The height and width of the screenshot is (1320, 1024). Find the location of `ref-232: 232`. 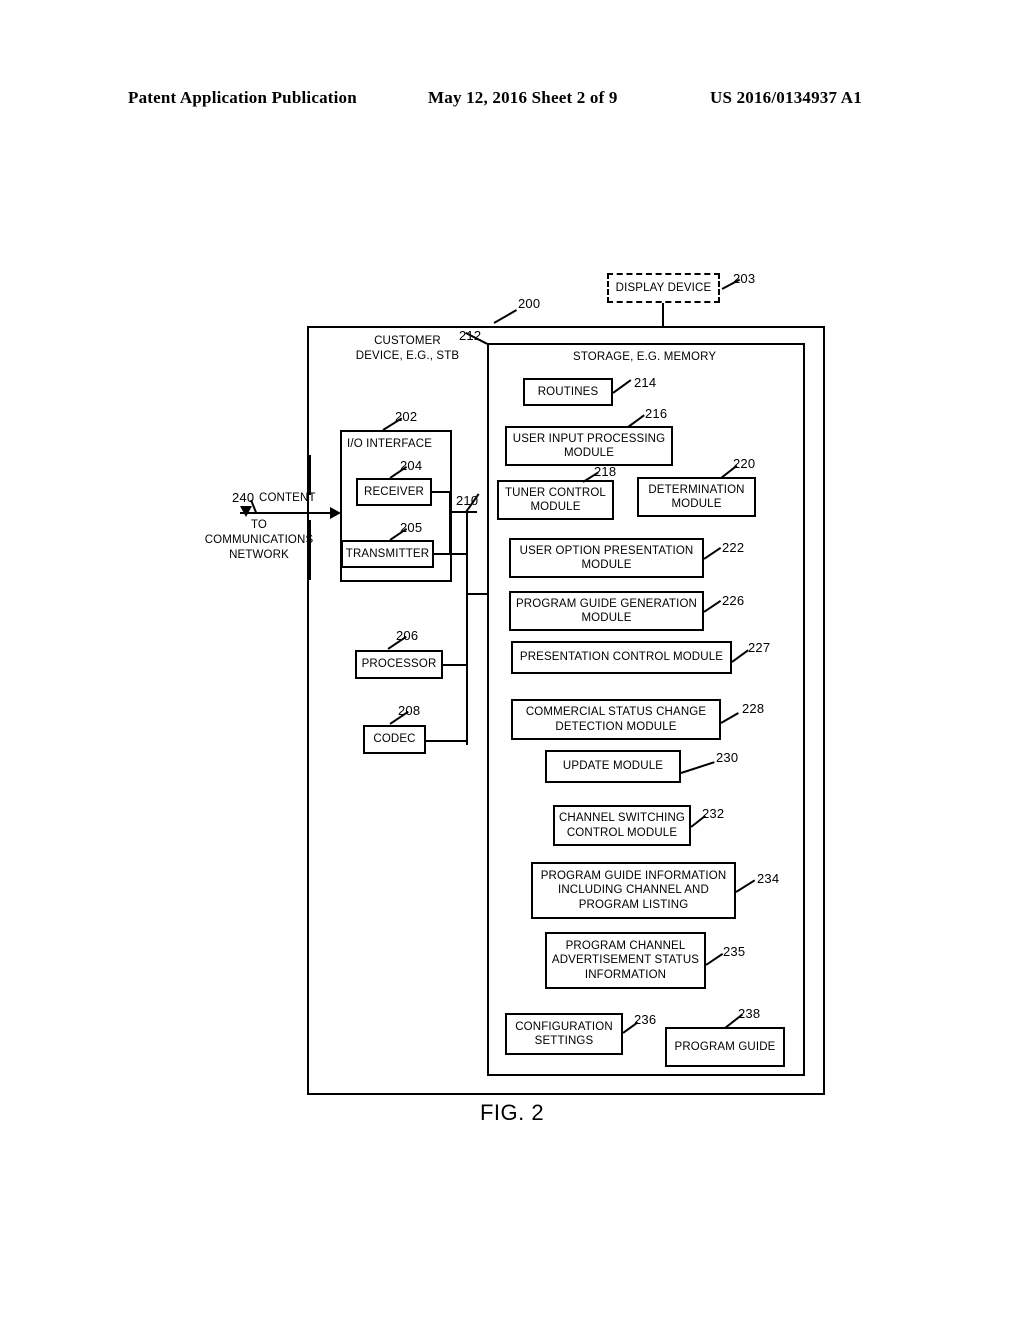

ref-232: 232 is located at coordinates (713, 813).